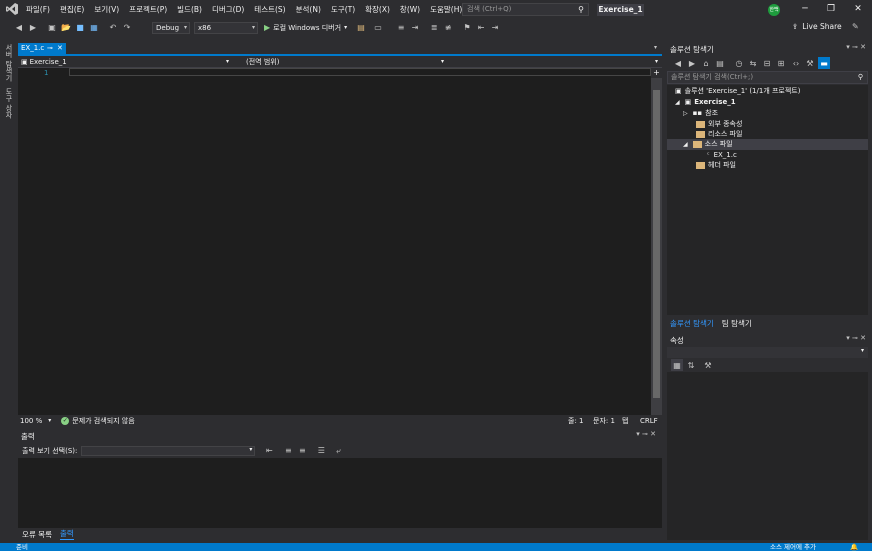 The width and height of the screenshot is (872, 551). I want to click on tab-close-icon: ✕, so click(60, 48).